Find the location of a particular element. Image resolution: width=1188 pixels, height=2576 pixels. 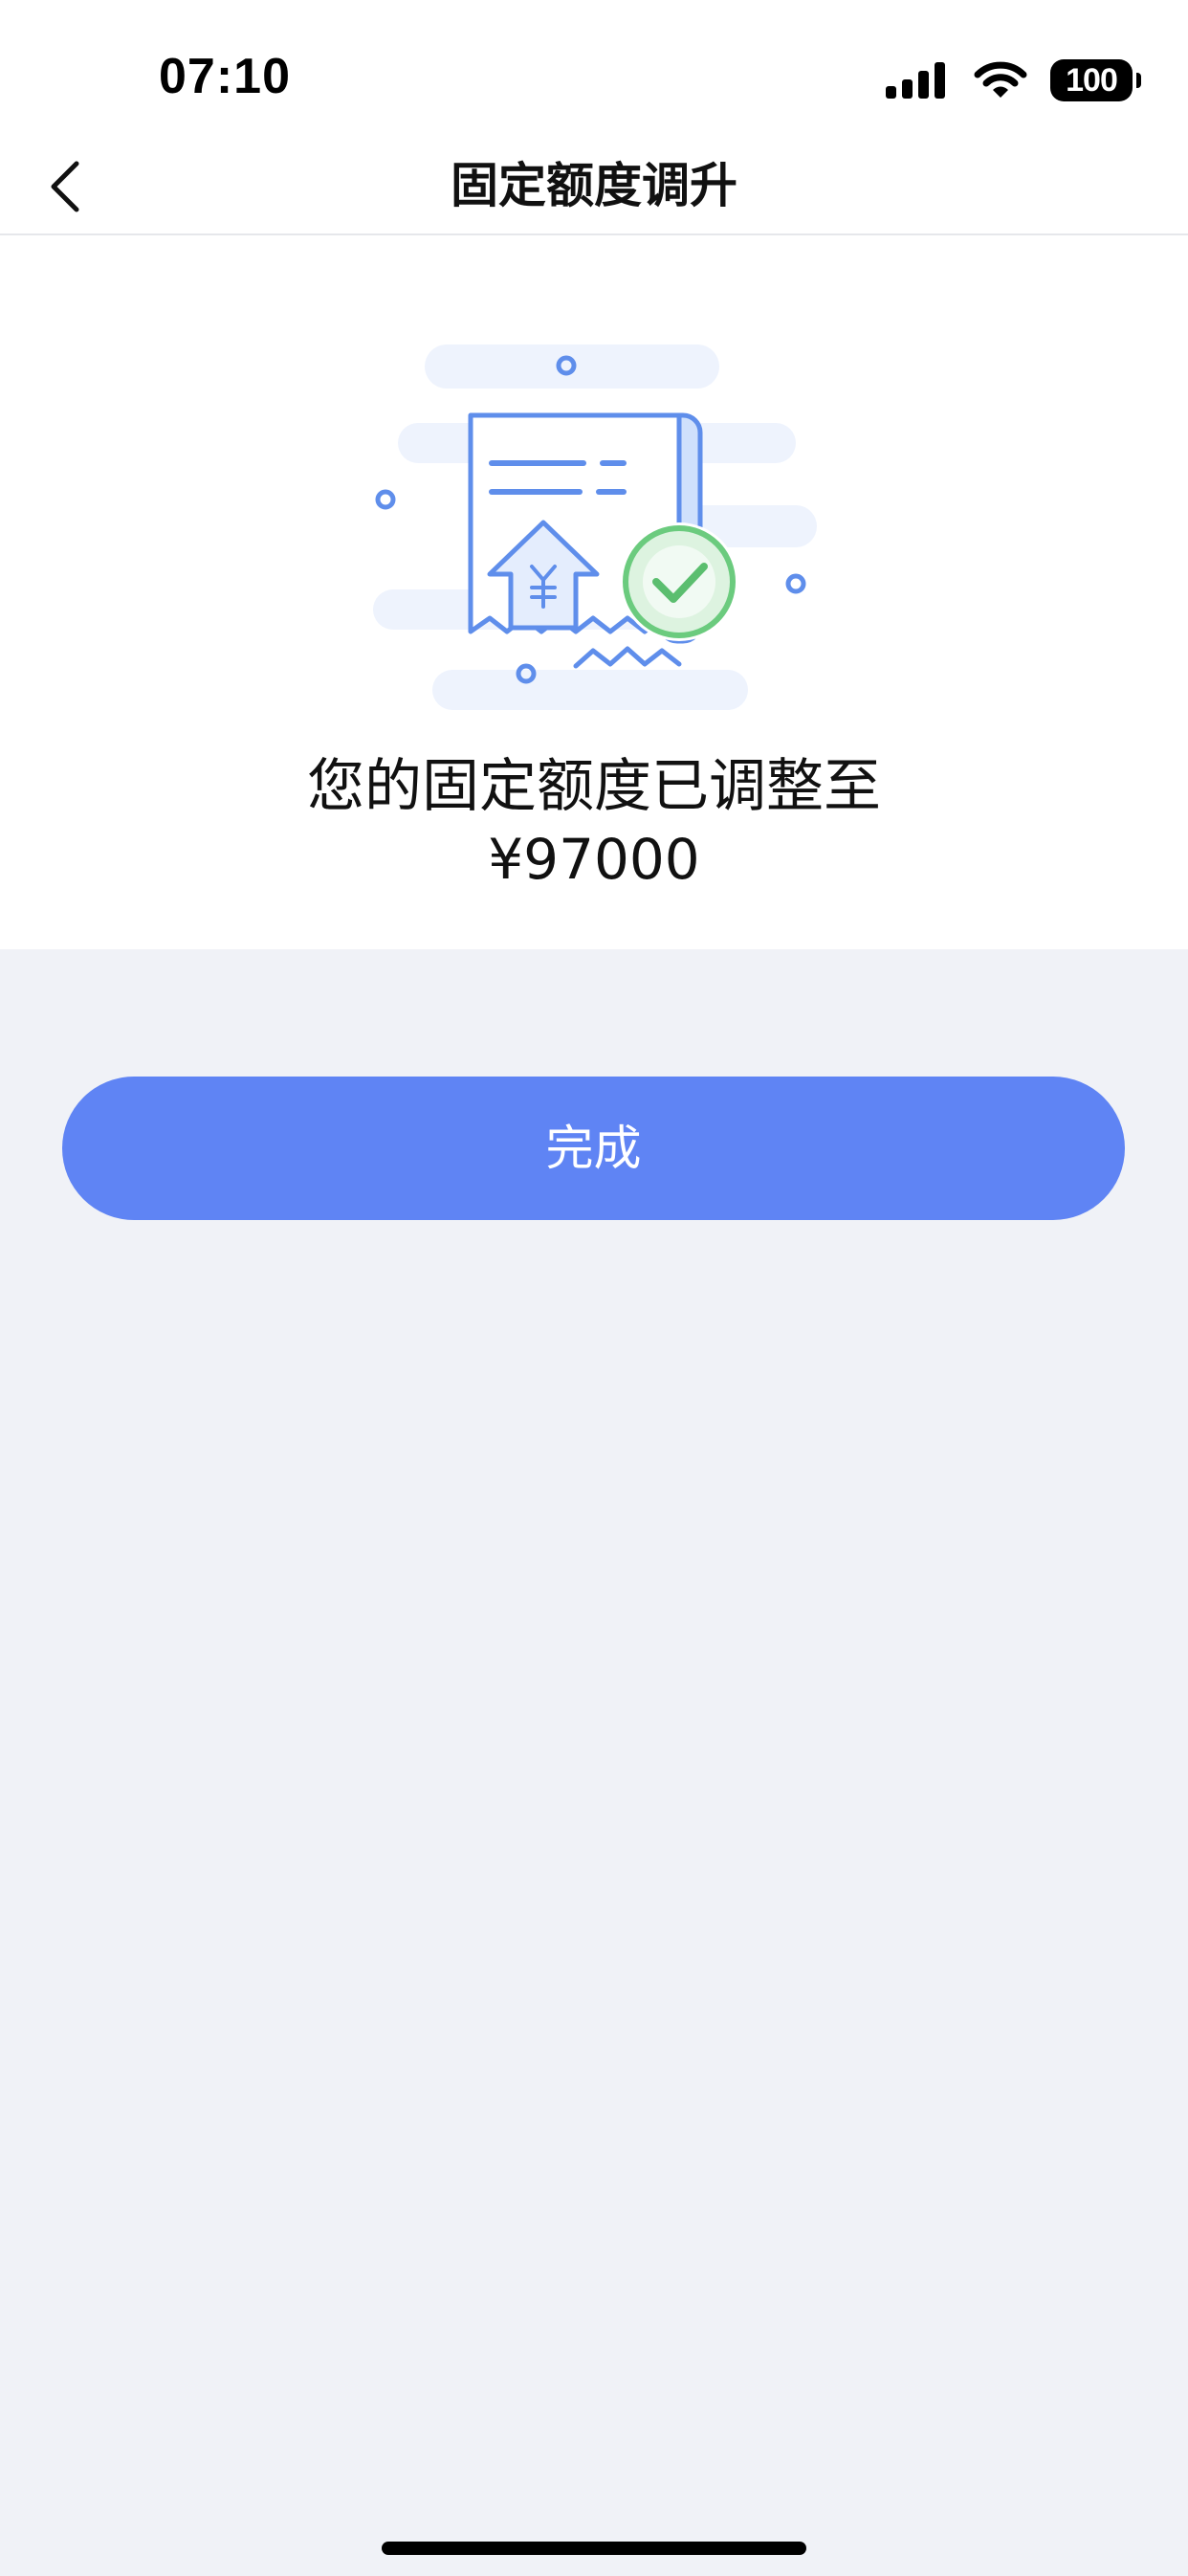

result-message: 您的固定额度已调整至 is located at coordinates (594, 786).